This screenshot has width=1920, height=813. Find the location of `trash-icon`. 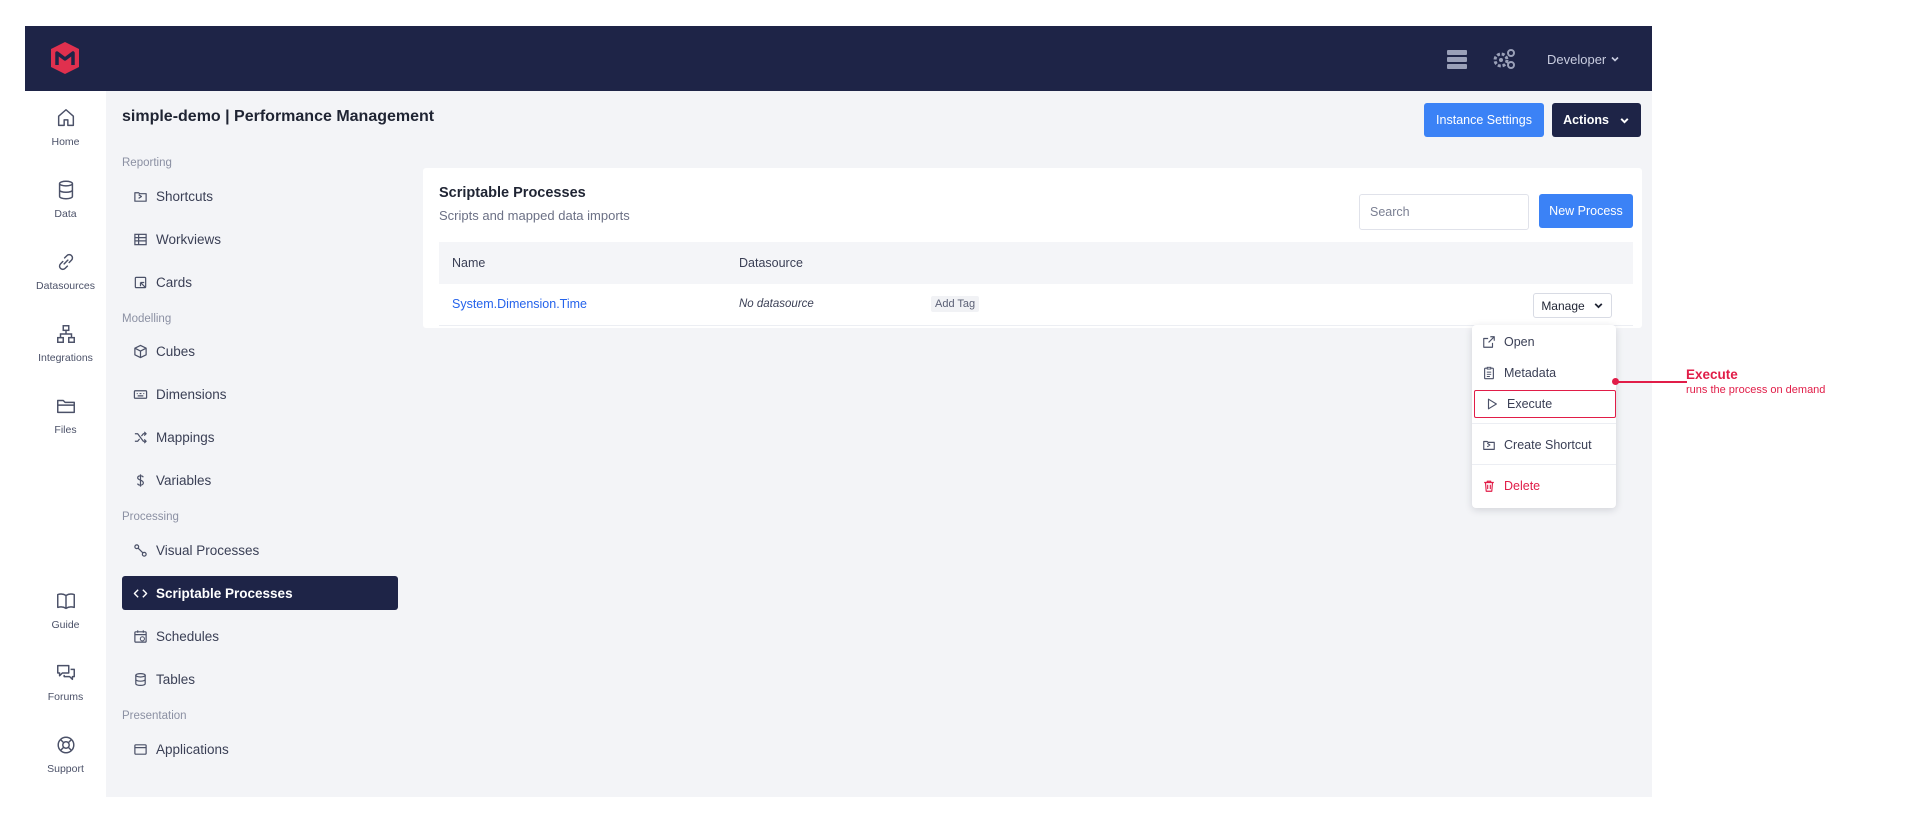

trash-icon is located at coordinates (1489, 486).